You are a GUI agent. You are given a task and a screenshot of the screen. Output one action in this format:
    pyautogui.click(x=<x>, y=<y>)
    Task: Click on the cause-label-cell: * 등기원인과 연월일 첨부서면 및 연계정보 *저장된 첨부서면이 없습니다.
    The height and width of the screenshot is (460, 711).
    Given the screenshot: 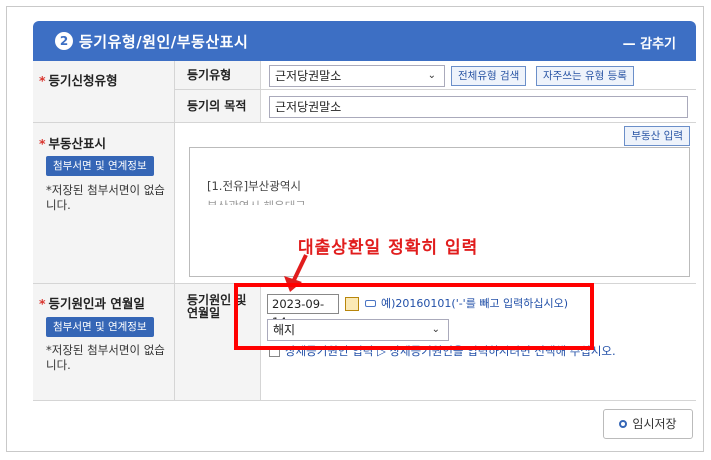 What is the action you would take?
    pyautogui.click(x=104, y=342)
    